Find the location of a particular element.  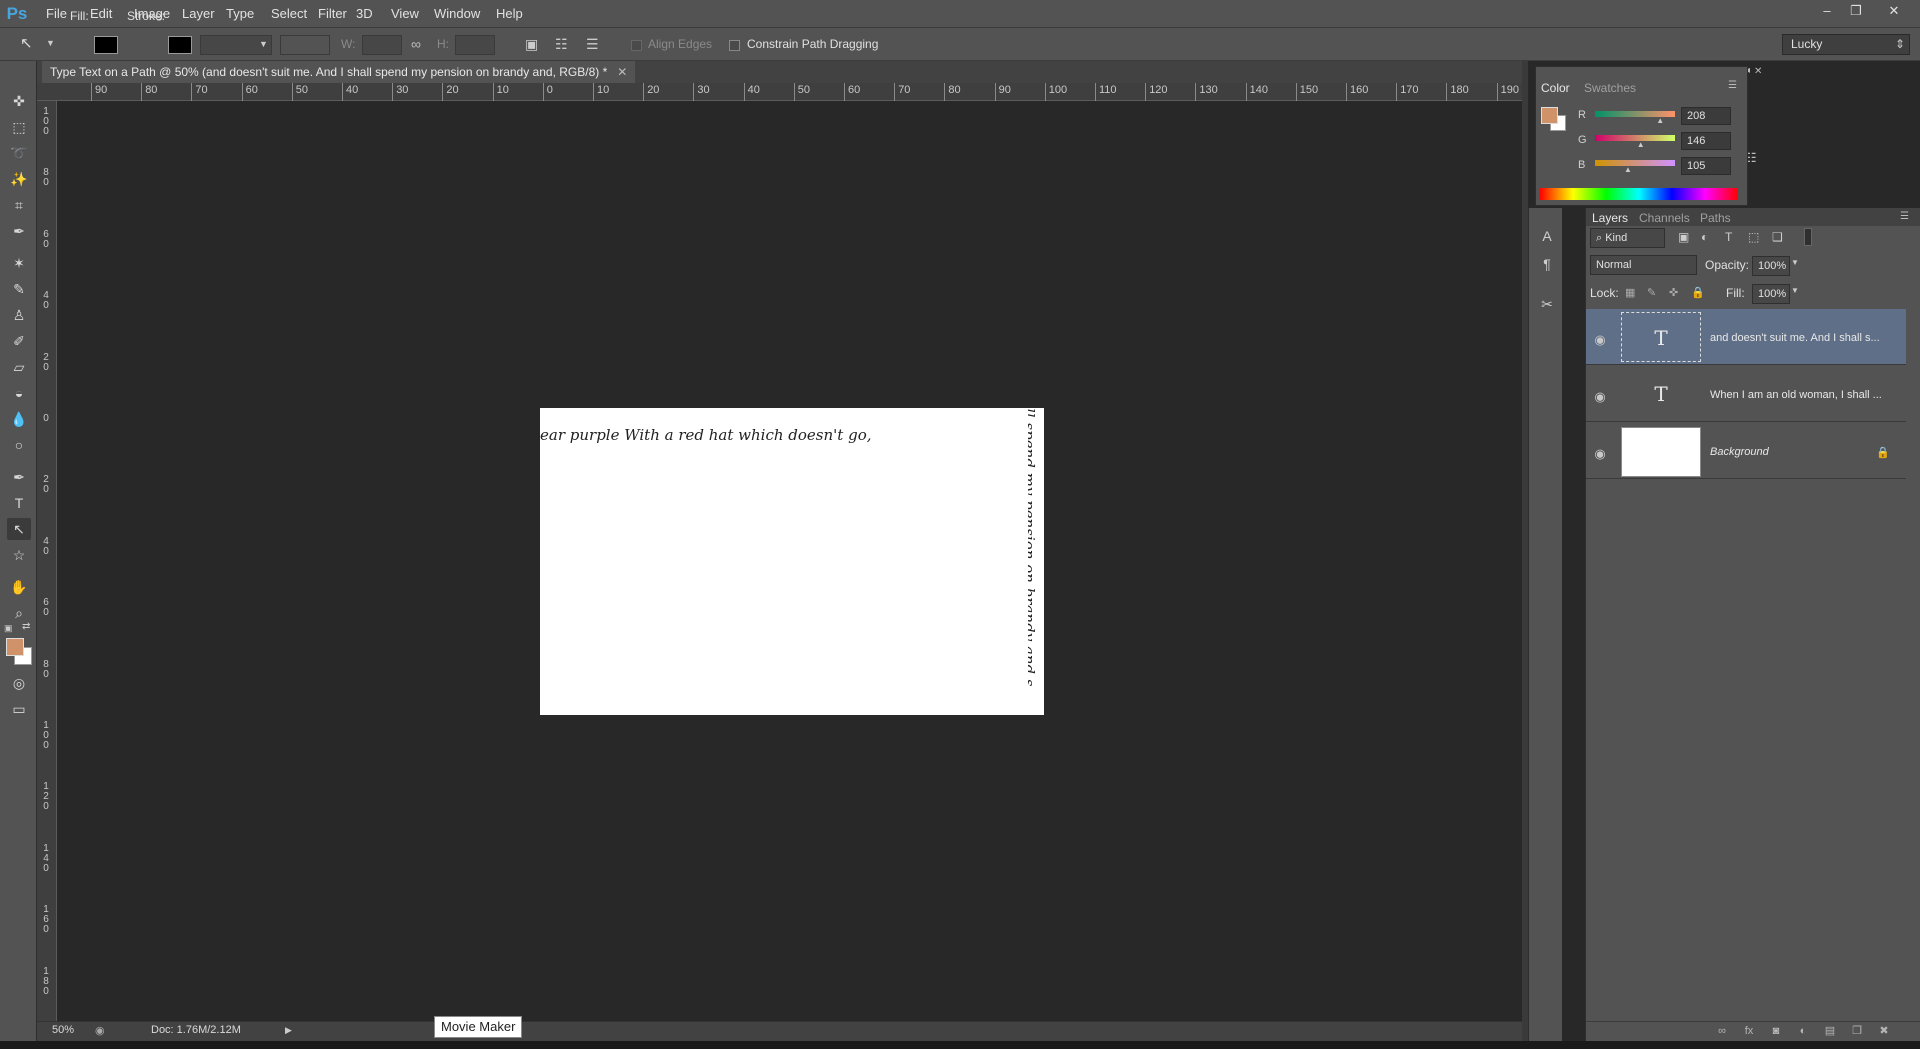

swap-colors-icon: ⇄ is located at coordinates (26, 626).